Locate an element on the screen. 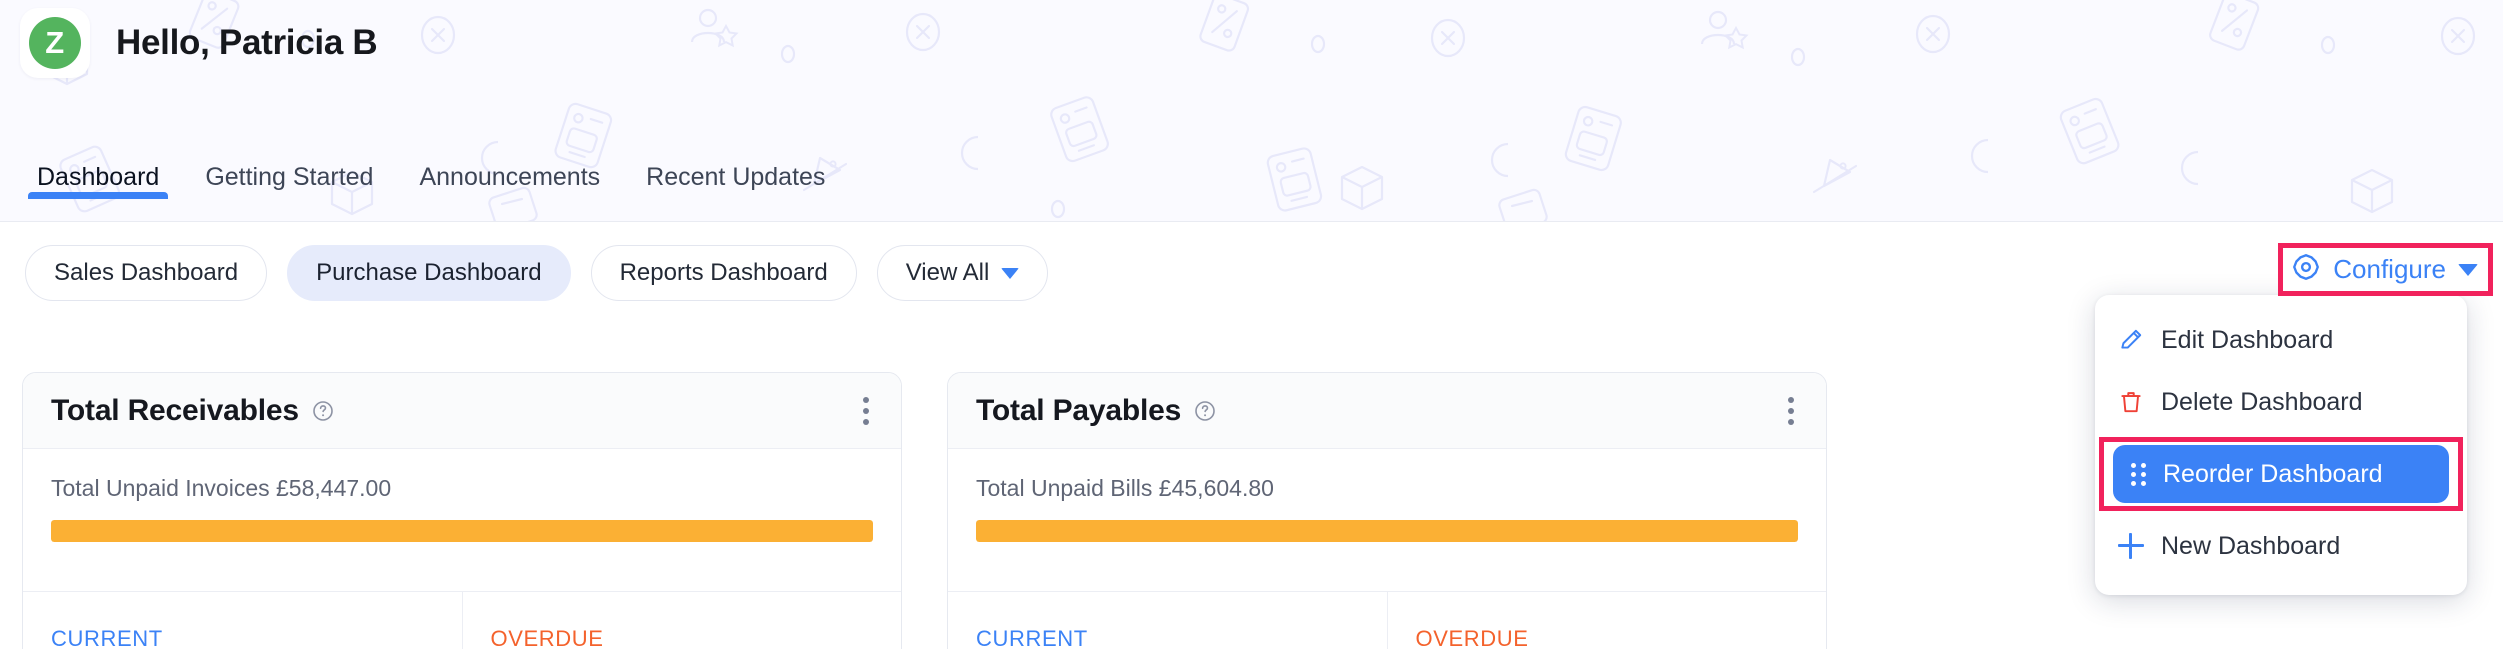 Image resolution: width=2503 pixels, height=649 pixels. page-title: Hello, Patricia B is located at coordinates (247, 42).